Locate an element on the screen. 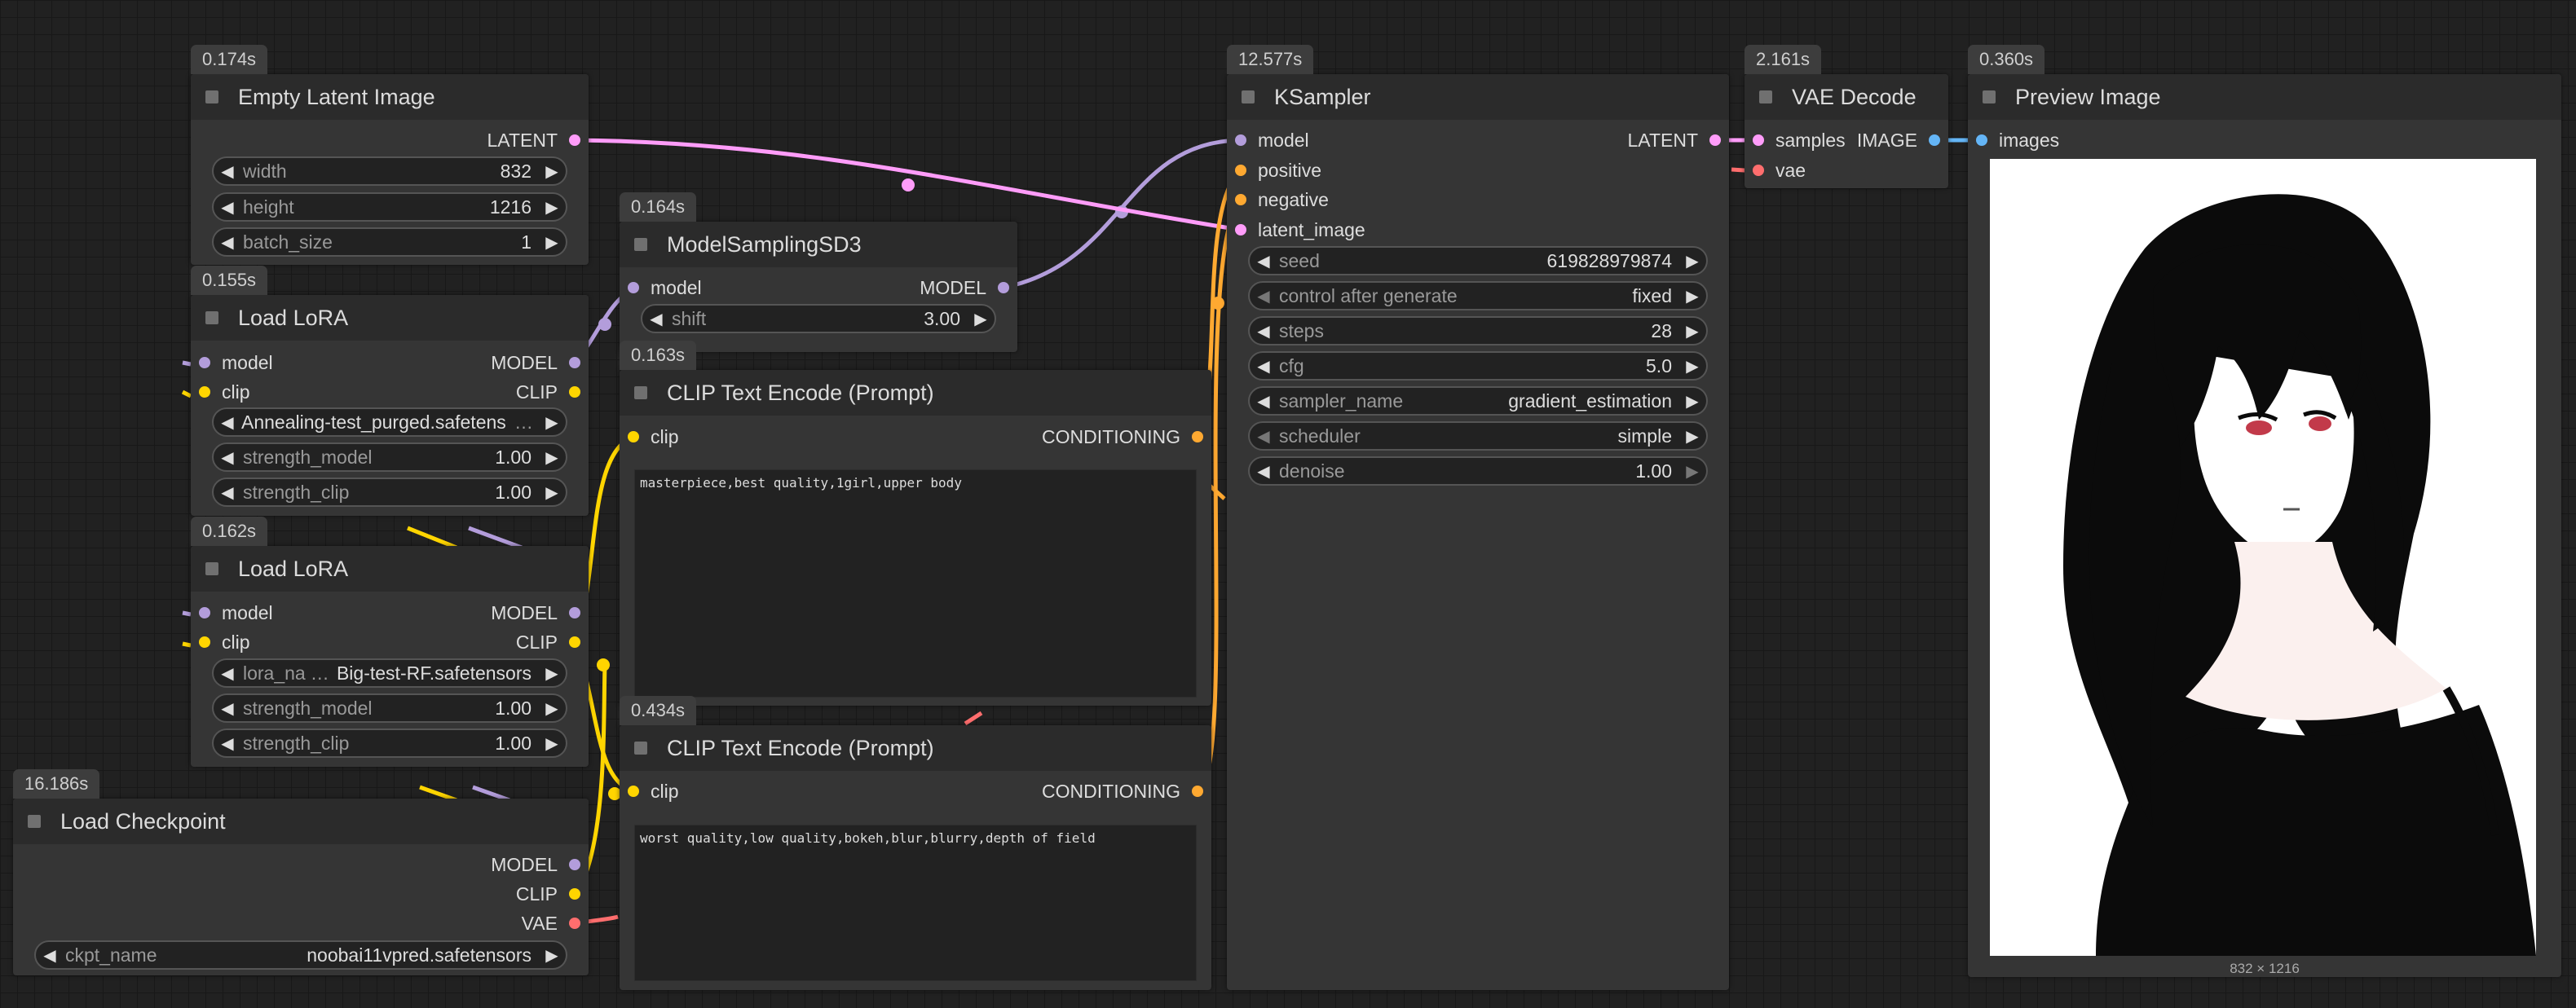  widget-cfg: ◀ cfg 5.0 ▶ is located at coordinates (1478, 366).